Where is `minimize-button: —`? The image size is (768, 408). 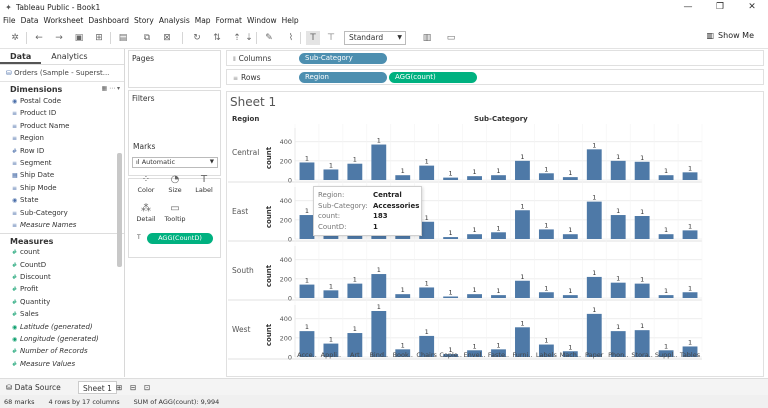 minimize-button: — is located at coordinates (688, 7).